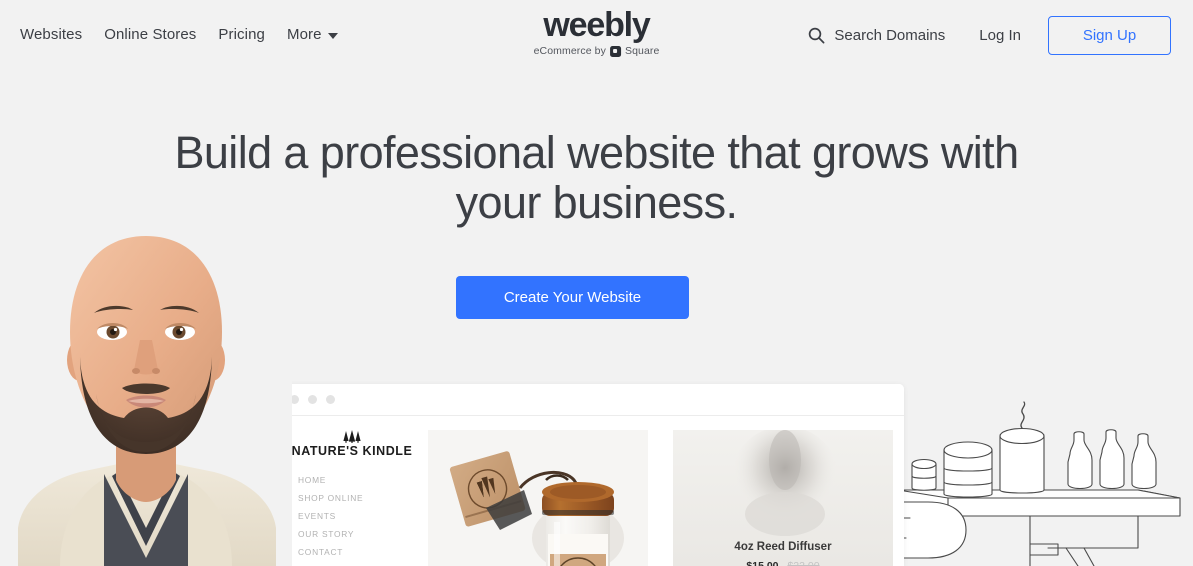 Image resolution: width=1193 pixels, height=566 pixels. Describe the element at coordinates (332, 36) in the screenshot. I see `chevron-down-icon` at that location.